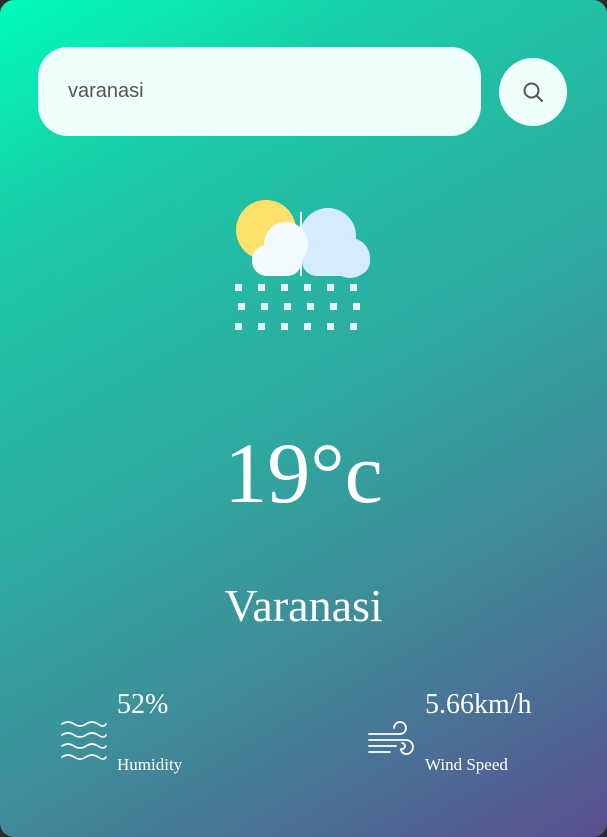  Describe the element at coordinates (303, 605) in the screenshot. I see `city-name: Varanasi` at that location.